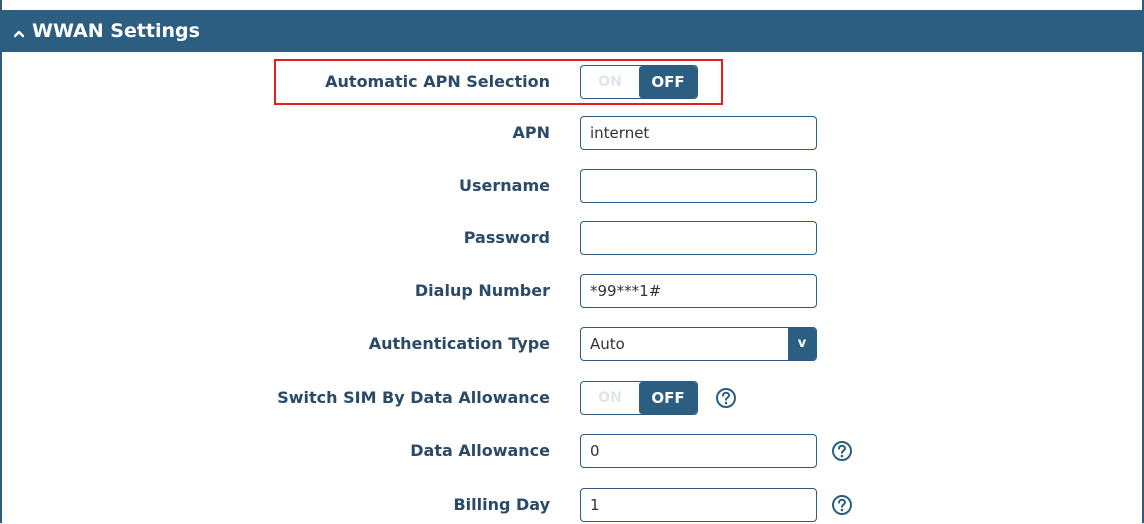 The width and height of the screenshot is (1144, 524). What do you see at coordinates (531, 132) in the screenshot?
I see `apn-label: APN` at bounding box center [531, 132].